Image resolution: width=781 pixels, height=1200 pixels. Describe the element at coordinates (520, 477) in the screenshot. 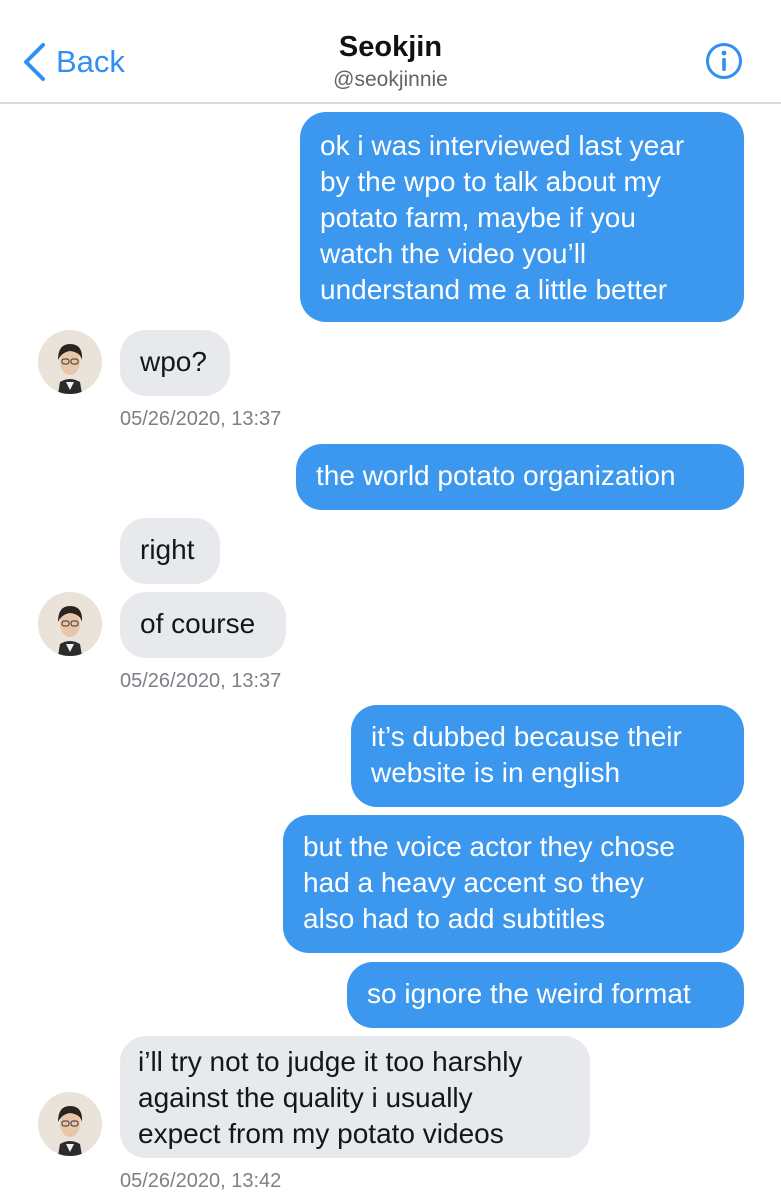

I see `message-bubble-outgoing: the world potato organization` at that location.